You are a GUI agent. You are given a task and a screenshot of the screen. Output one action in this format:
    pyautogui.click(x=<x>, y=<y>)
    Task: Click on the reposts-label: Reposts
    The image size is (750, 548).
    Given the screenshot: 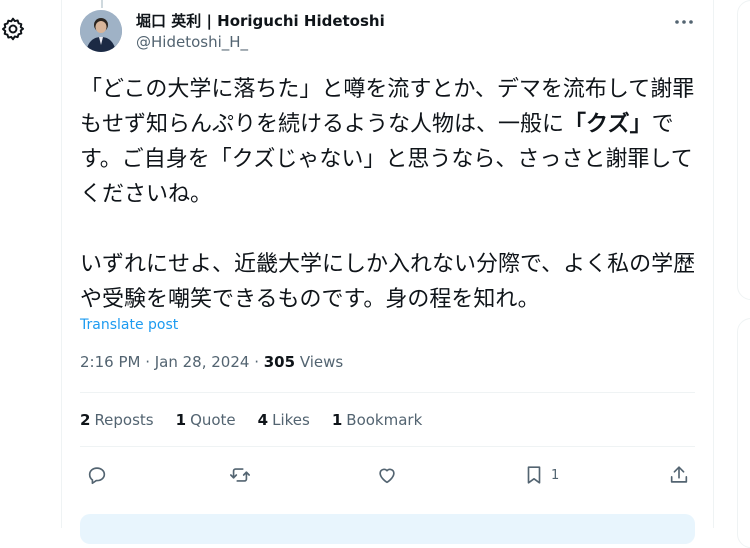 What is the action you would take?
    pyautogui.click(x=124, y=420)
    